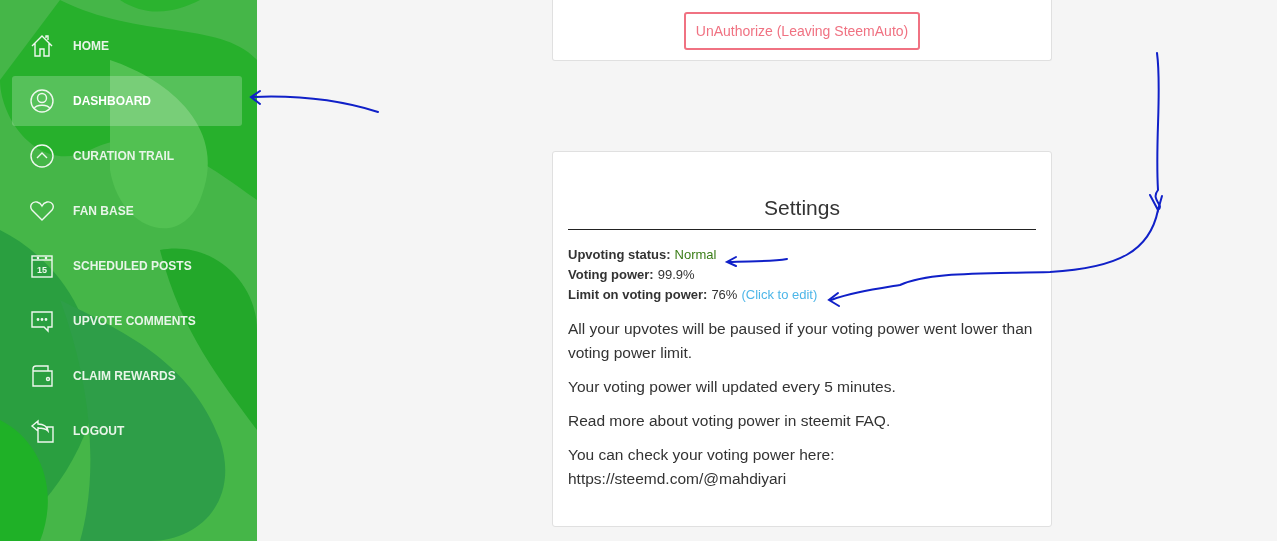 This screenshot has height=541, width=1277. I want to click on field-value: 76%, so click(724, 294).